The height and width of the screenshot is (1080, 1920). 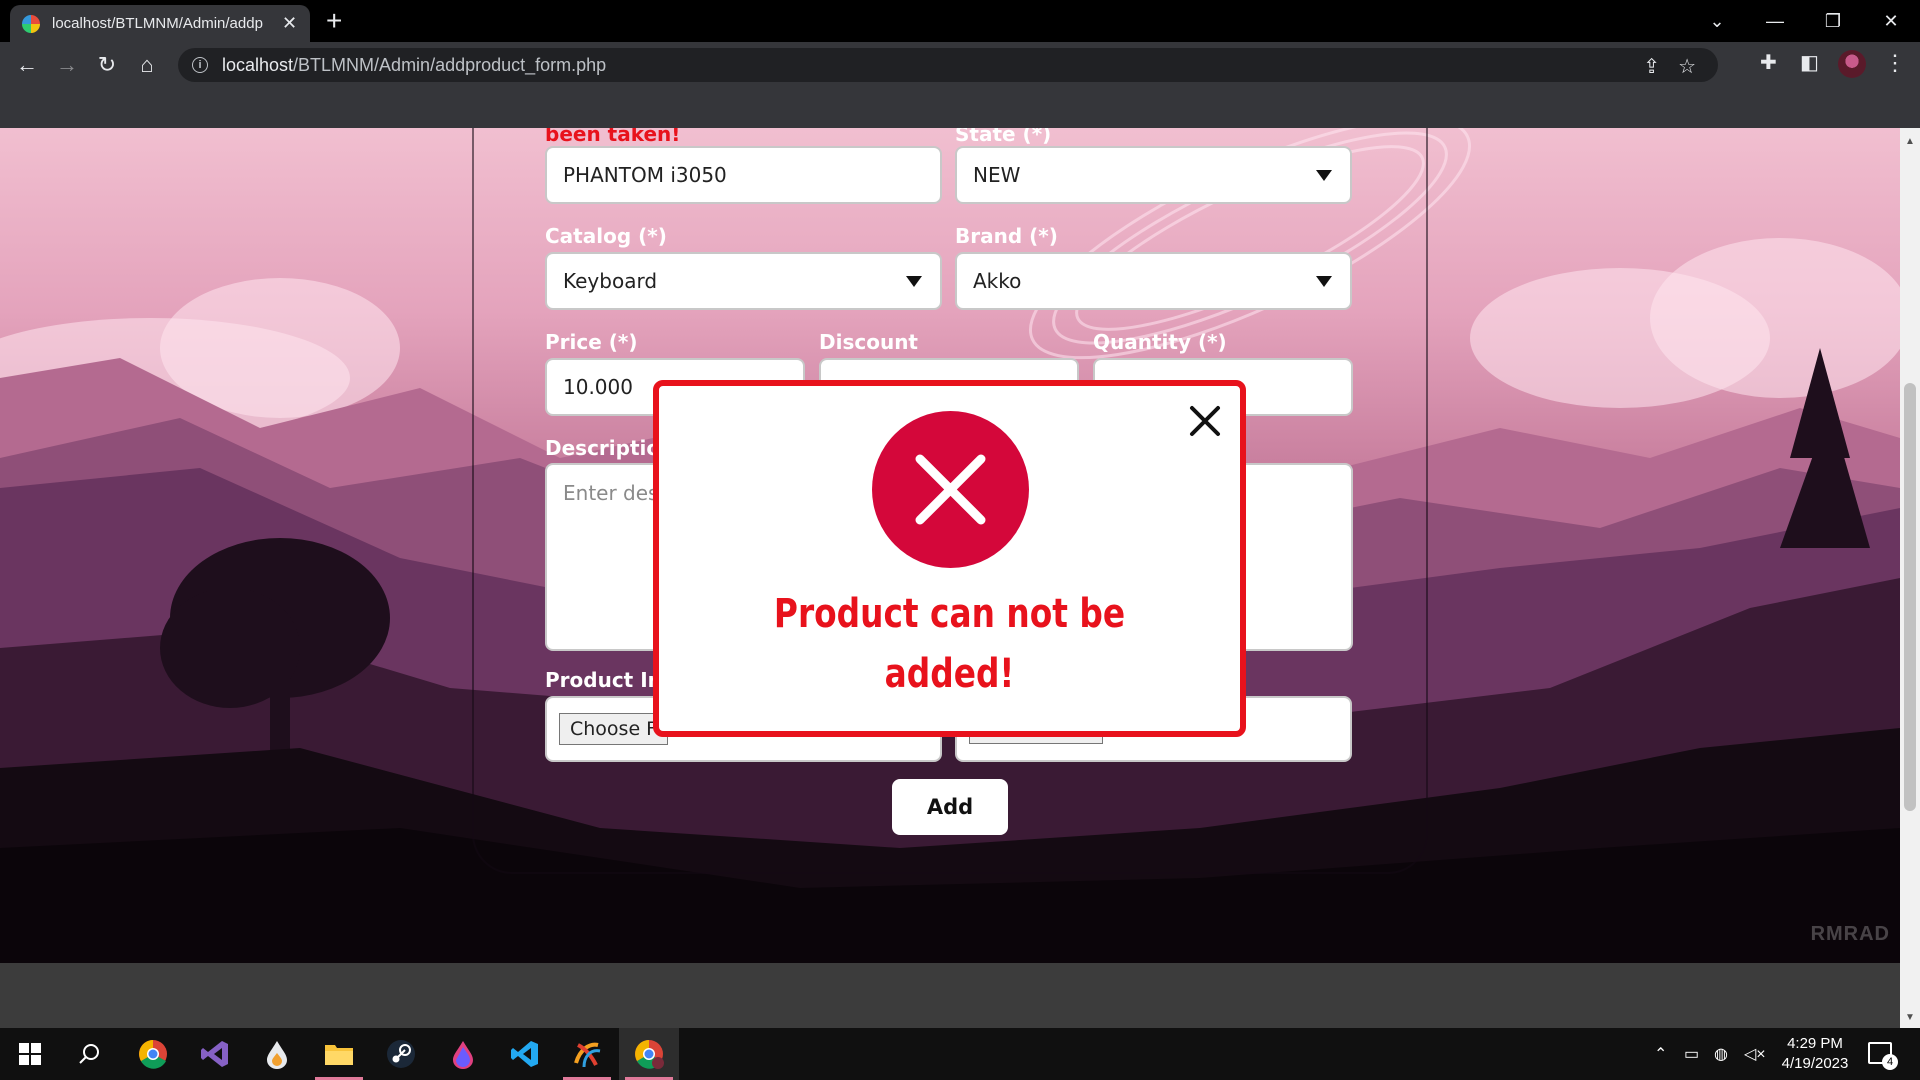 I want to click on x-mark-icon, so click(x=950, y=489).